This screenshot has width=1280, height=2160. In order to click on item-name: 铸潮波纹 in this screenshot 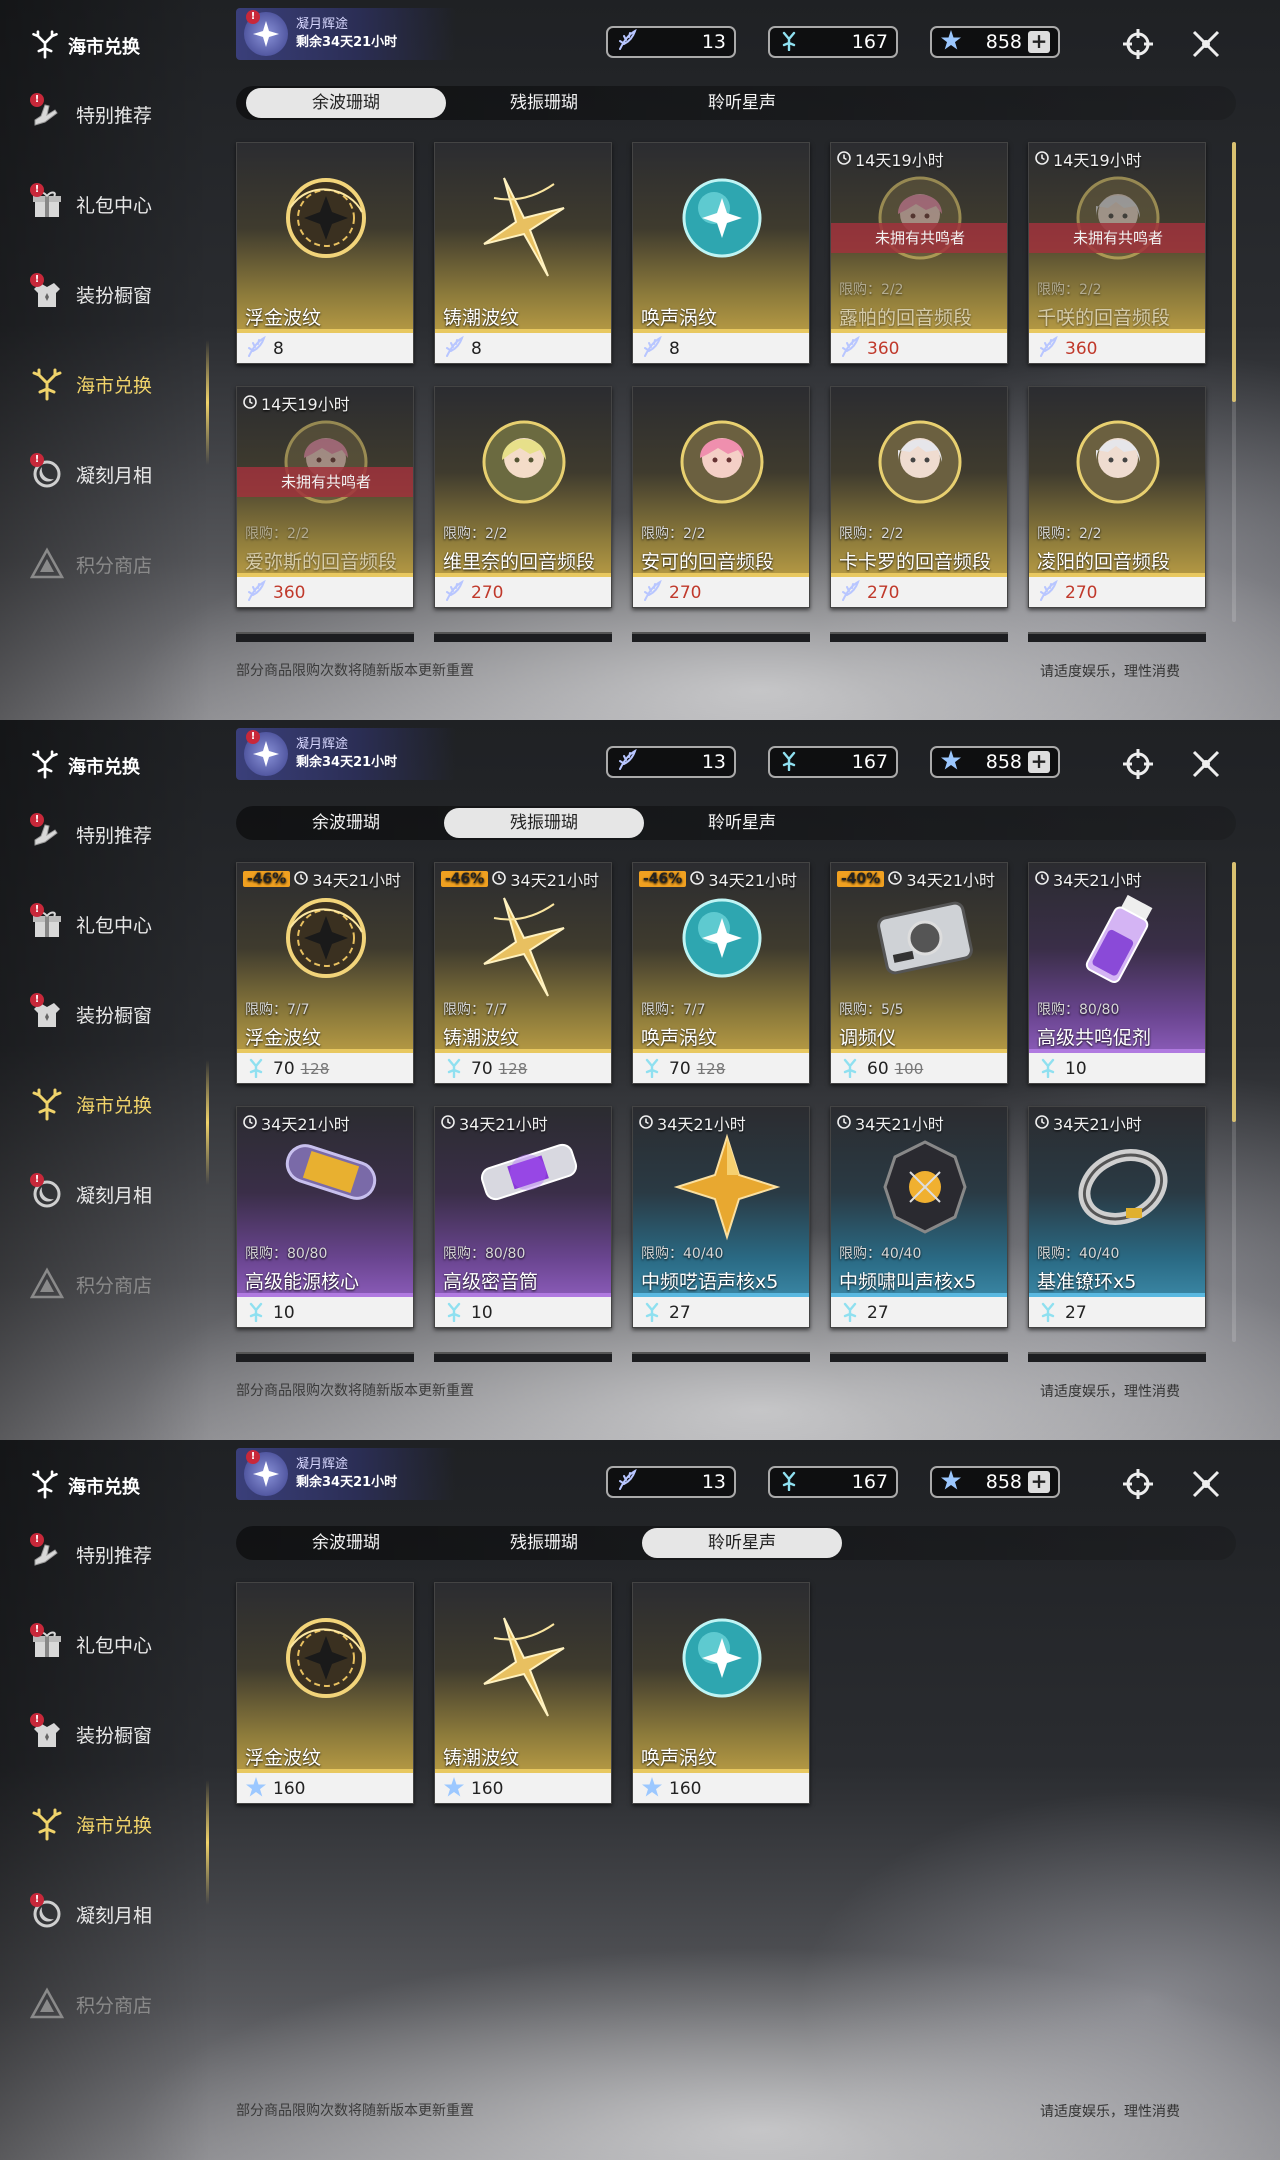, I will do `click(481, 1038)`.